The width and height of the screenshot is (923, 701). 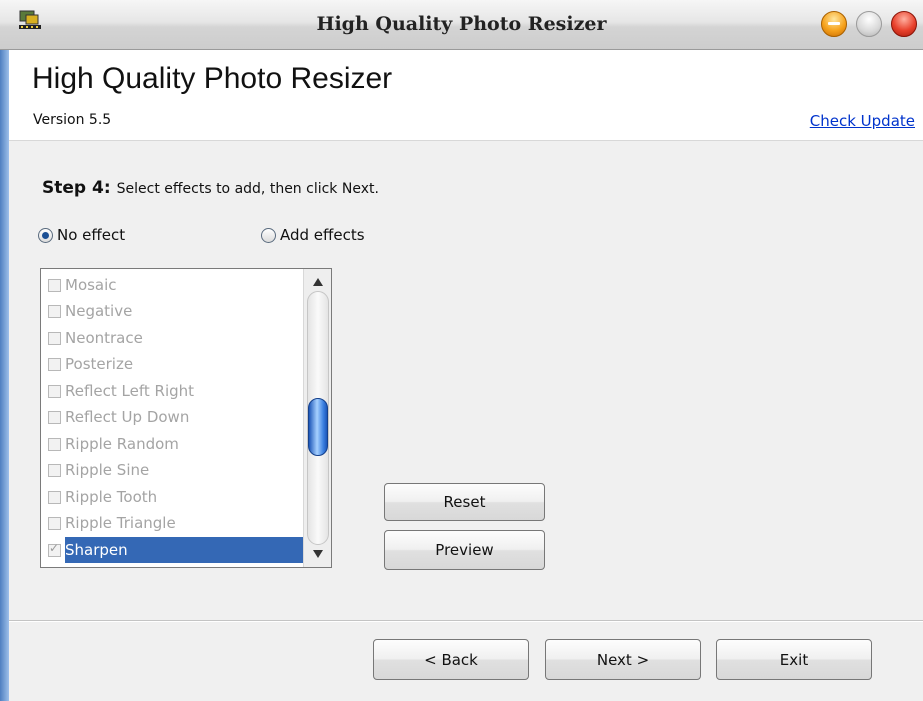 I want to click on check-update-link: Check Update, so click(x=862, y=121).